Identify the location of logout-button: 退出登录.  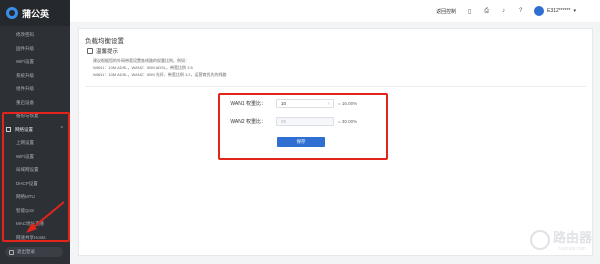
(34, 252).